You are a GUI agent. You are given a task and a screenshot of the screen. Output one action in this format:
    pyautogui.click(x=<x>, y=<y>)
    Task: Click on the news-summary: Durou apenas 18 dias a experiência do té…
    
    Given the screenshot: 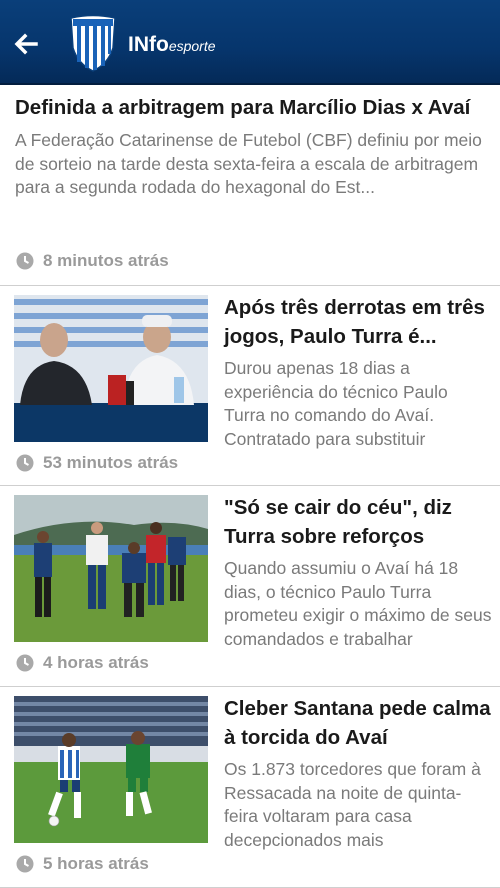 What is the action you would take?
    pyautogui.click(x=336, y=403)
    